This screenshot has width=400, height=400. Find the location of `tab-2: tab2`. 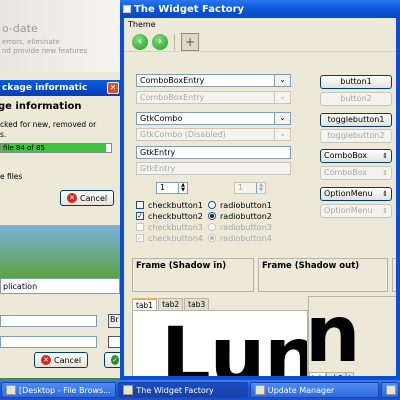

tab-2: tab2 is located at coordinates (171, 304).